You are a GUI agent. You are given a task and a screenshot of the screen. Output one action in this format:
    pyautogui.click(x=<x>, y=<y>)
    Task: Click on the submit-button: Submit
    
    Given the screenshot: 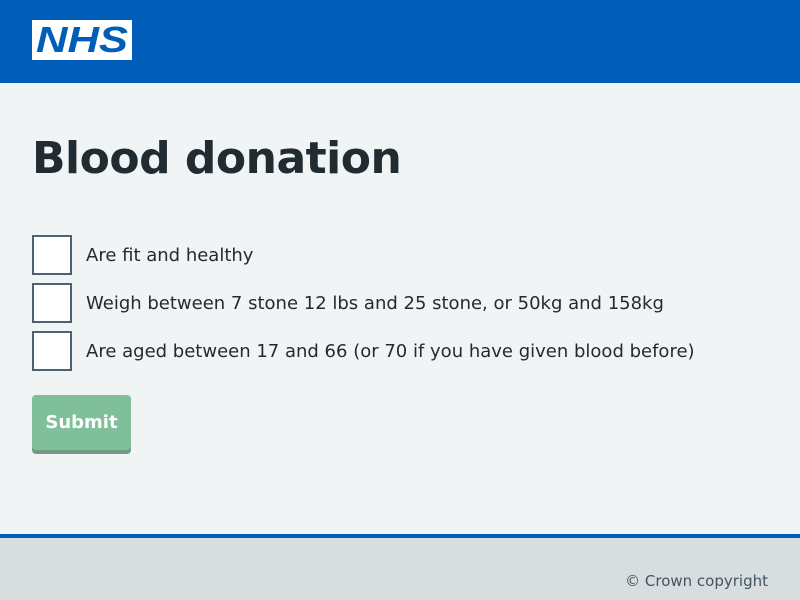 What is the action you would take?
    pyautogui.click(x=81, y=422)
    